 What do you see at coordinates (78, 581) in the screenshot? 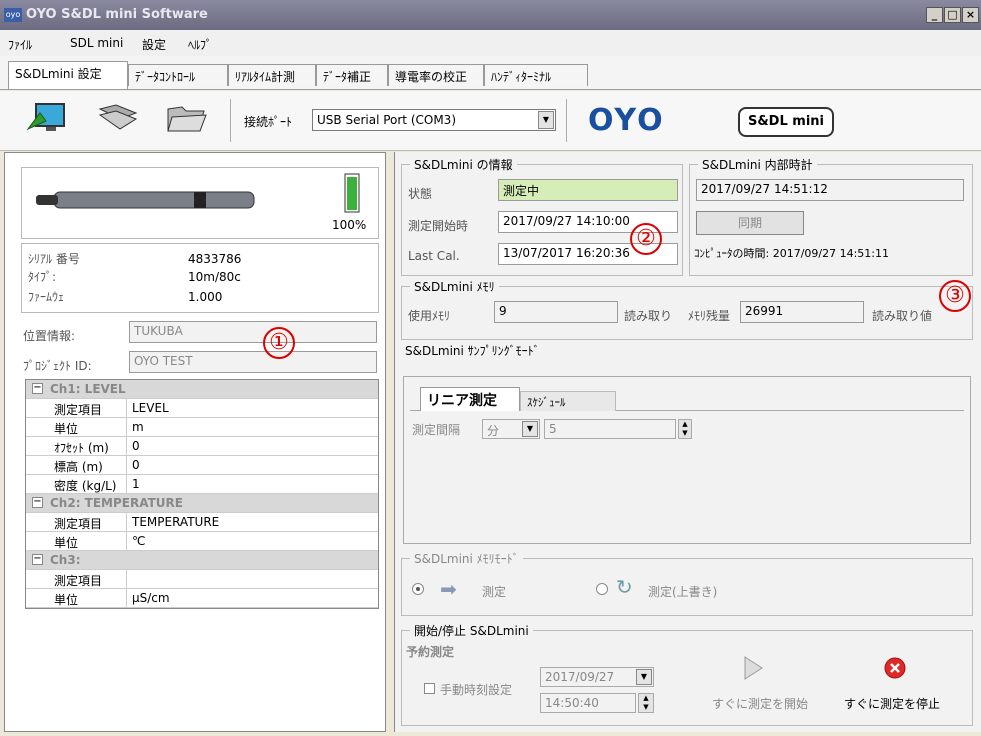
I see `grid-property-name: 測定項目` at bounding box center [78, 581].